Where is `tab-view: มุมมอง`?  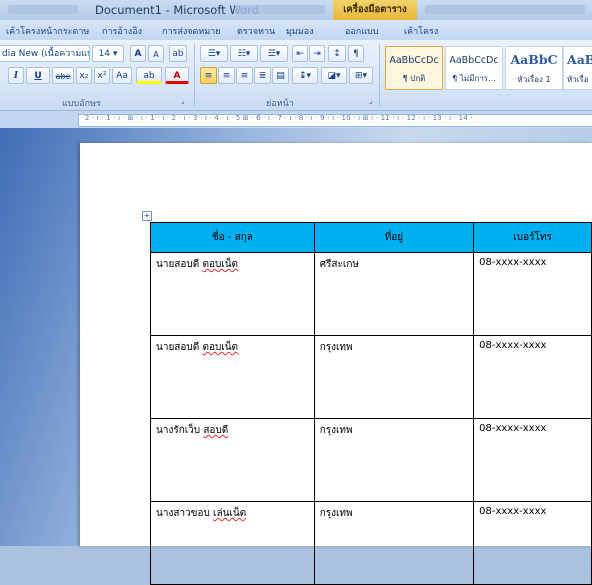
tab-view: มุมมอง is located at coordinates (300, 31).